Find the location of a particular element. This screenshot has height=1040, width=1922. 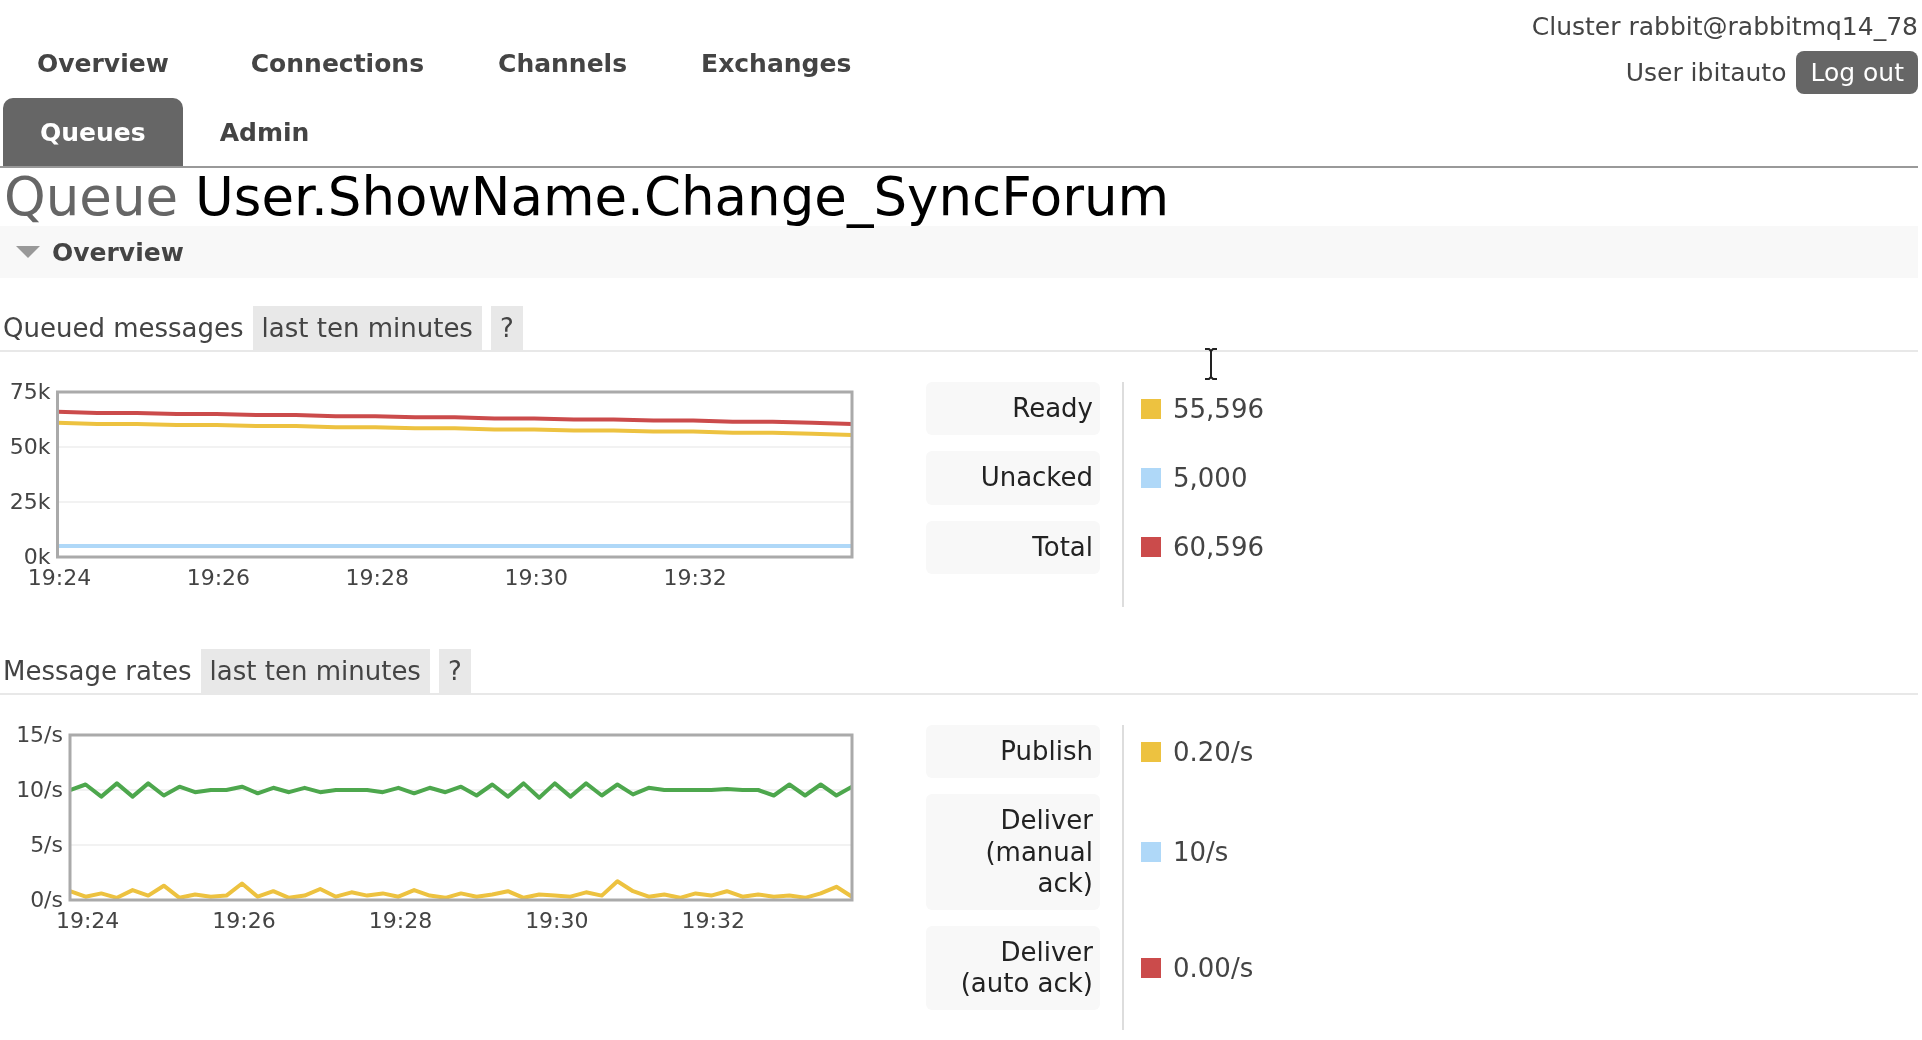

user-name: User ibitauto is located at coordinates (1706, 72).